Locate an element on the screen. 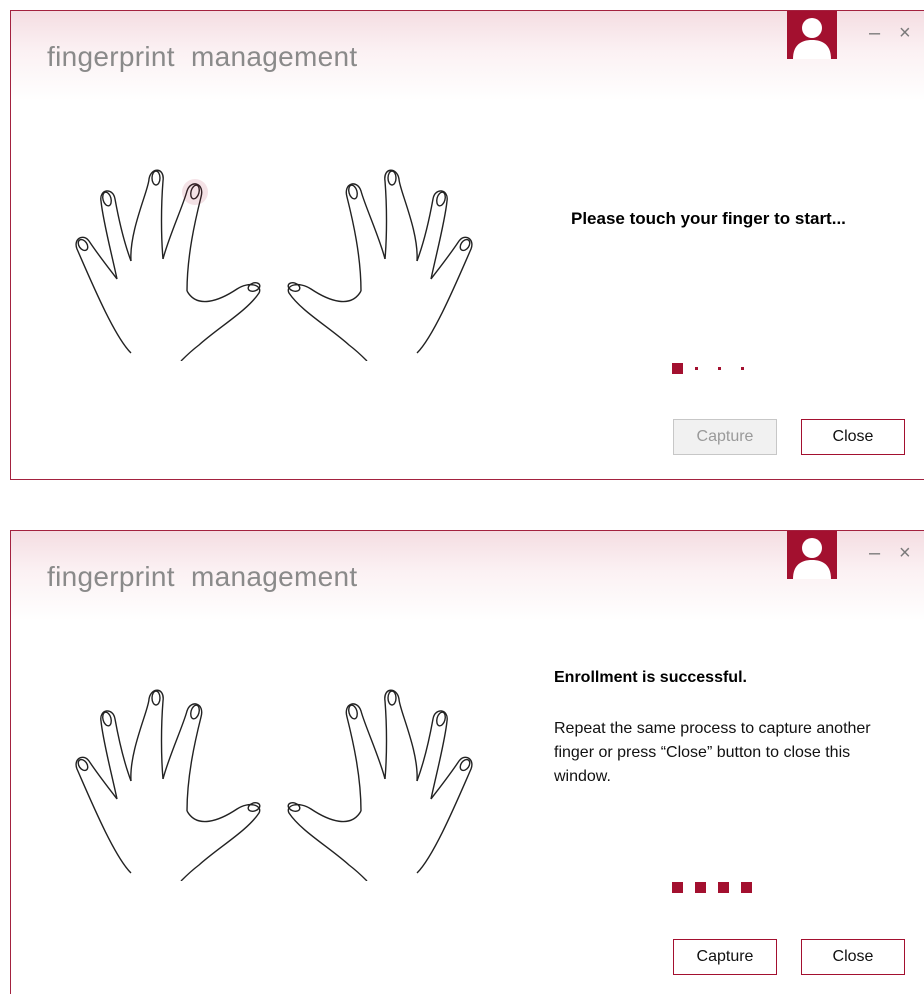 The width and height of the screenshot is (924, 994). status-message: Enrollment is successful. is located at coordinates (650, 677).